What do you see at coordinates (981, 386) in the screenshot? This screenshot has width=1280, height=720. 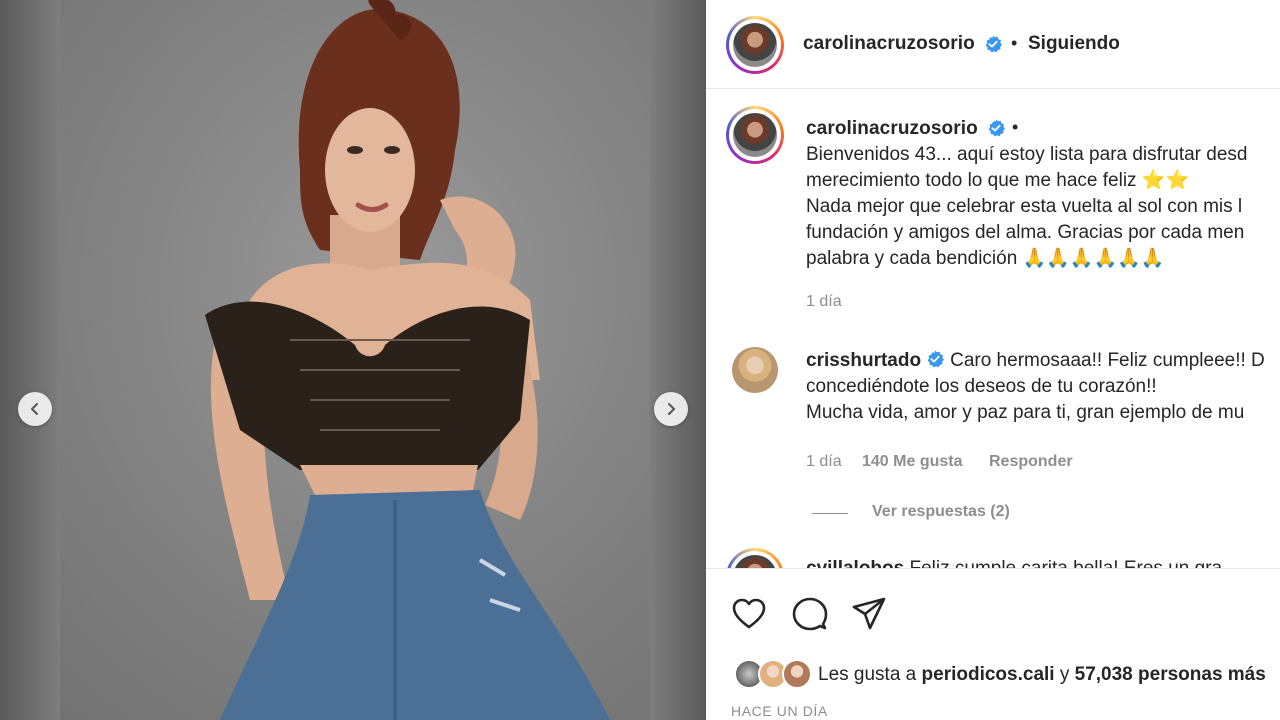 I see `comment-line: concediéndote los deseos de tu corazón!!` at bounding box center [981, 386].